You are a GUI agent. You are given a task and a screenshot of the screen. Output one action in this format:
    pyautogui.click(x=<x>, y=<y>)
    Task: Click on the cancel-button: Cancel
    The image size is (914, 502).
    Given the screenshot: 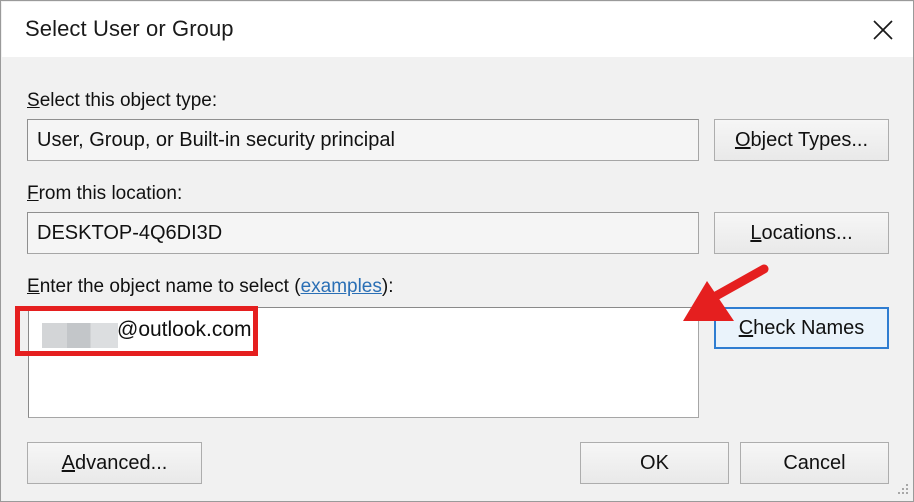 What is the action you would take?
    pyautogui.click(x=814, y=463)
    